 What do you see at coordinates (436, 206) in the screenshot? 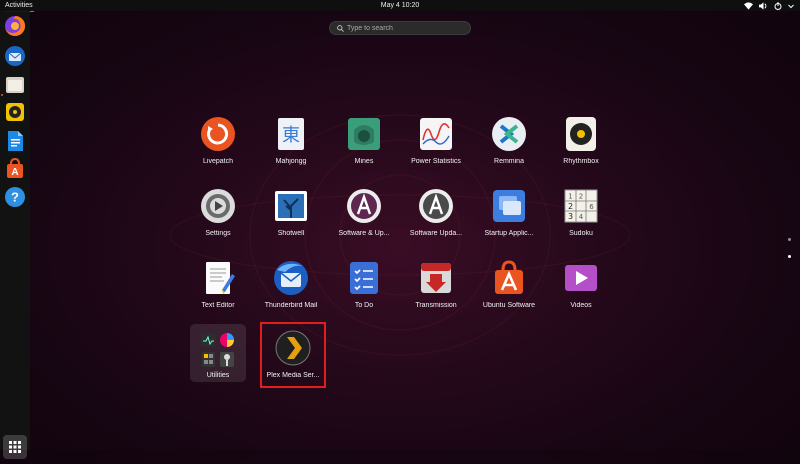
I see `software-updater-icon` at bounding box center [436, 206].